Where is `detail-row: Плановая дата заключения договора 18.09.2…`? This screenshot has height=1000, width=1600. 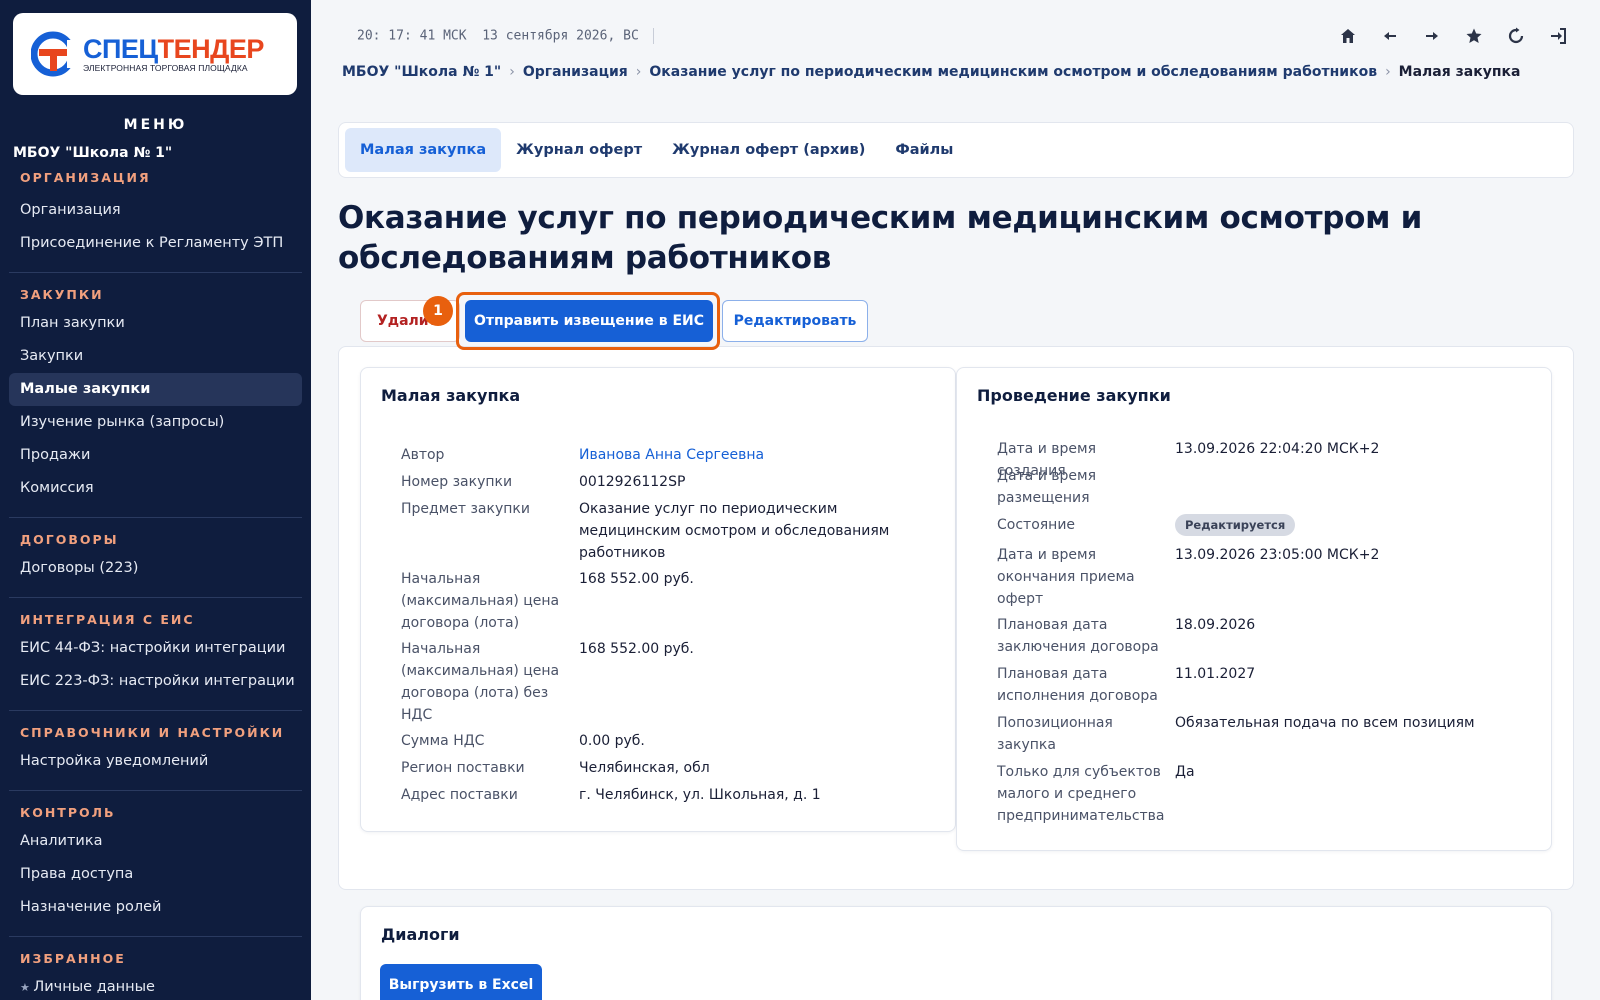
detail-row: Плановая дата заключения договора 18.09.2… is located at coordinates (1294, 638).